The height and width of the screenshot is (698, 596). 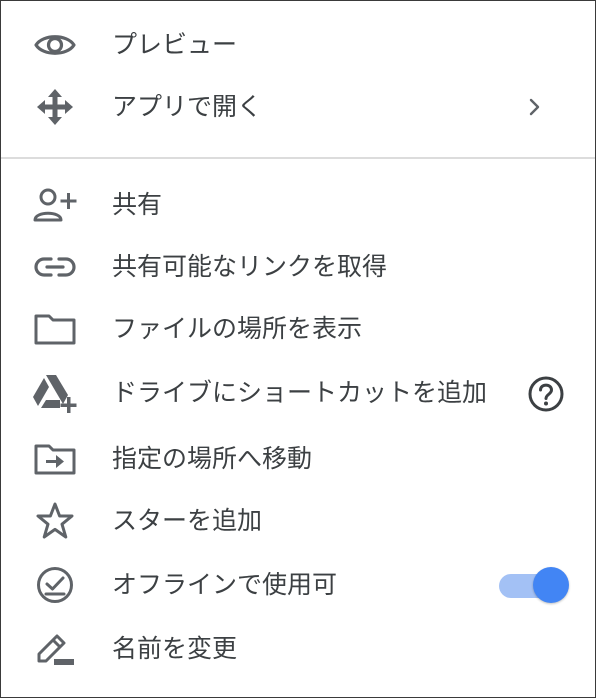 What do you see at coordinates (535, 107) in the screenshot?
I see `chevron-right-icon` at bounding box center [535, 107].